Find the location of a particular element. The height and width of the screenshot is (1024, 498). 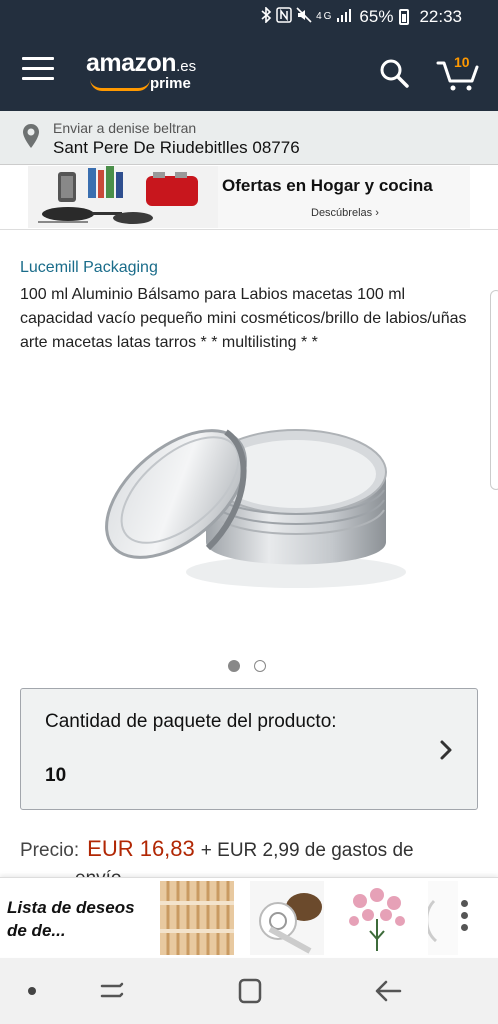

logo-tld: .es is located at coordinates (186, 66).